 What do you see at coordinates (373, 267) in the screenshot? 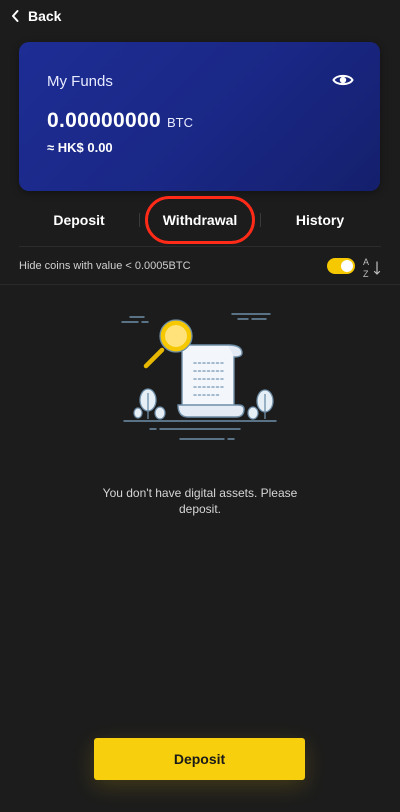
I see `sort-az-icon: A Z` at bounding box center [373, 267].